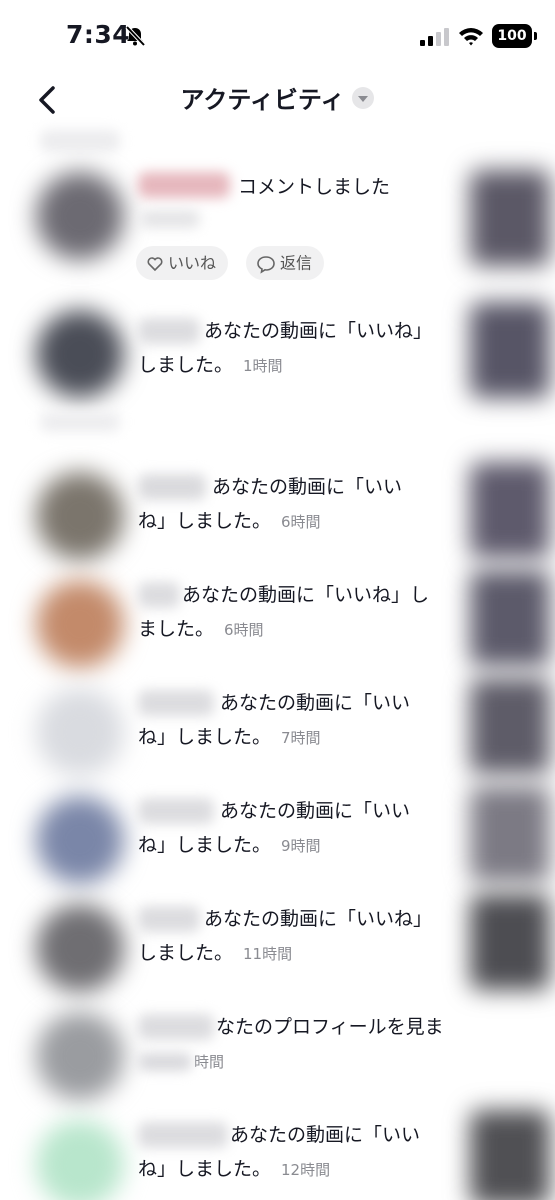 This screenshot has width=555, height=1200. I want to click on status-bar: 7:34 100, so click(277, 35).